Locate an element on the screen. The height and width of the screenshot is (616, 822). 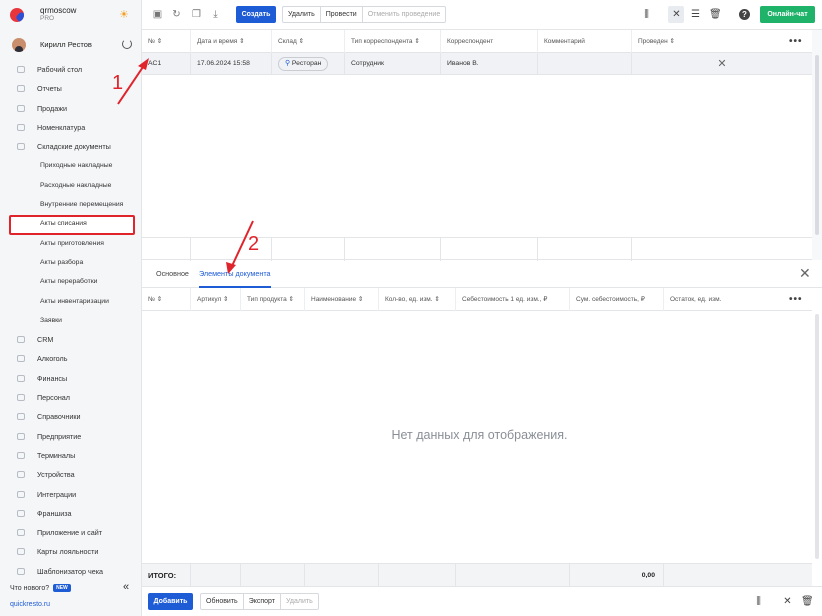
total-value: 0,00 is located at coordinates (617, 575).